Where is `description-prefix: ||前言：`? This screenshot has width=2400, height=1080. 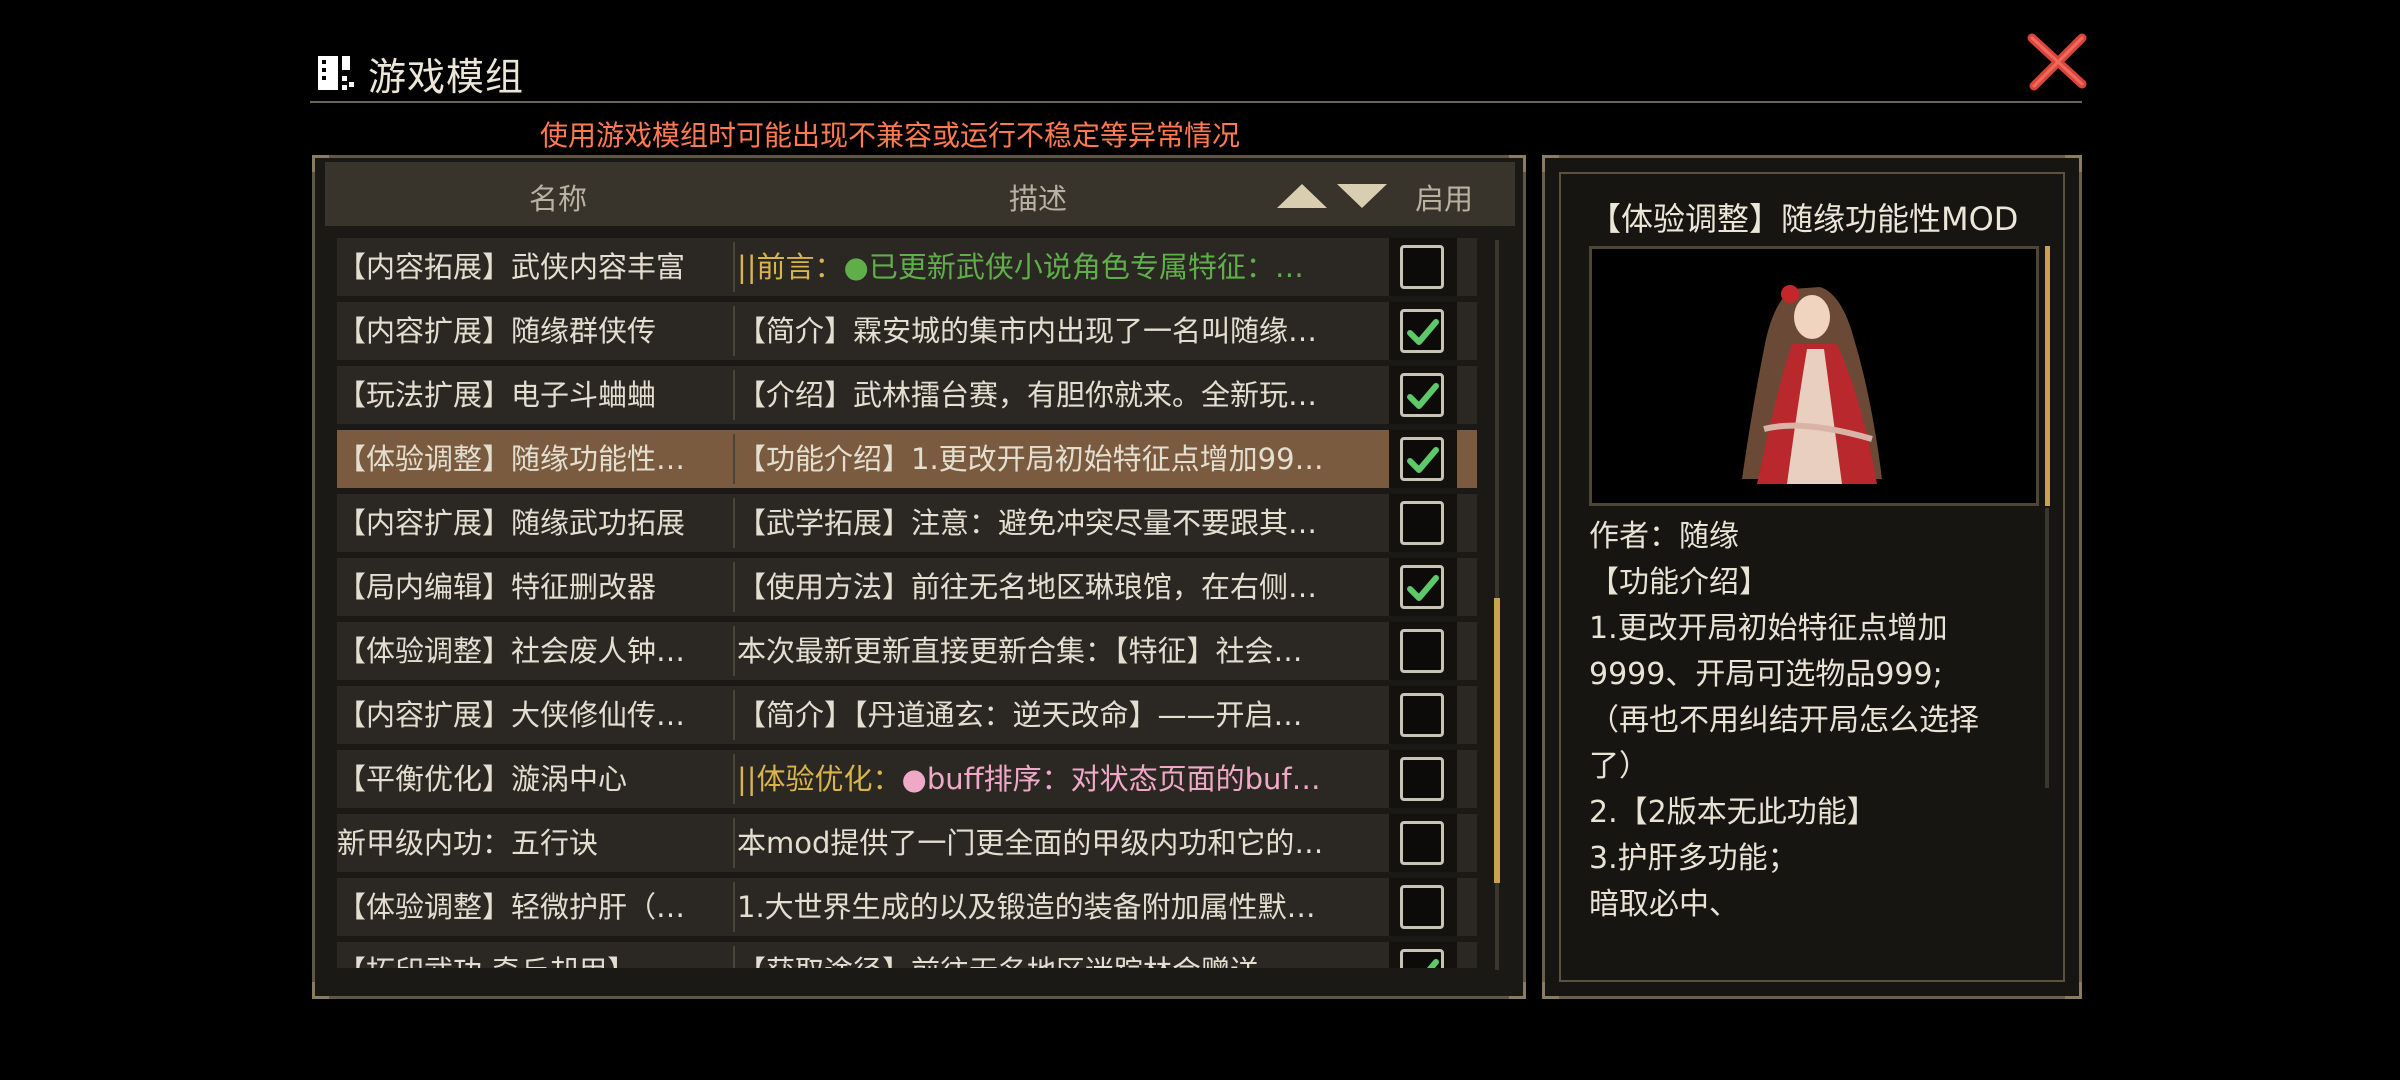
description-prefix: ||前言： is located at coordinates (790, 267).